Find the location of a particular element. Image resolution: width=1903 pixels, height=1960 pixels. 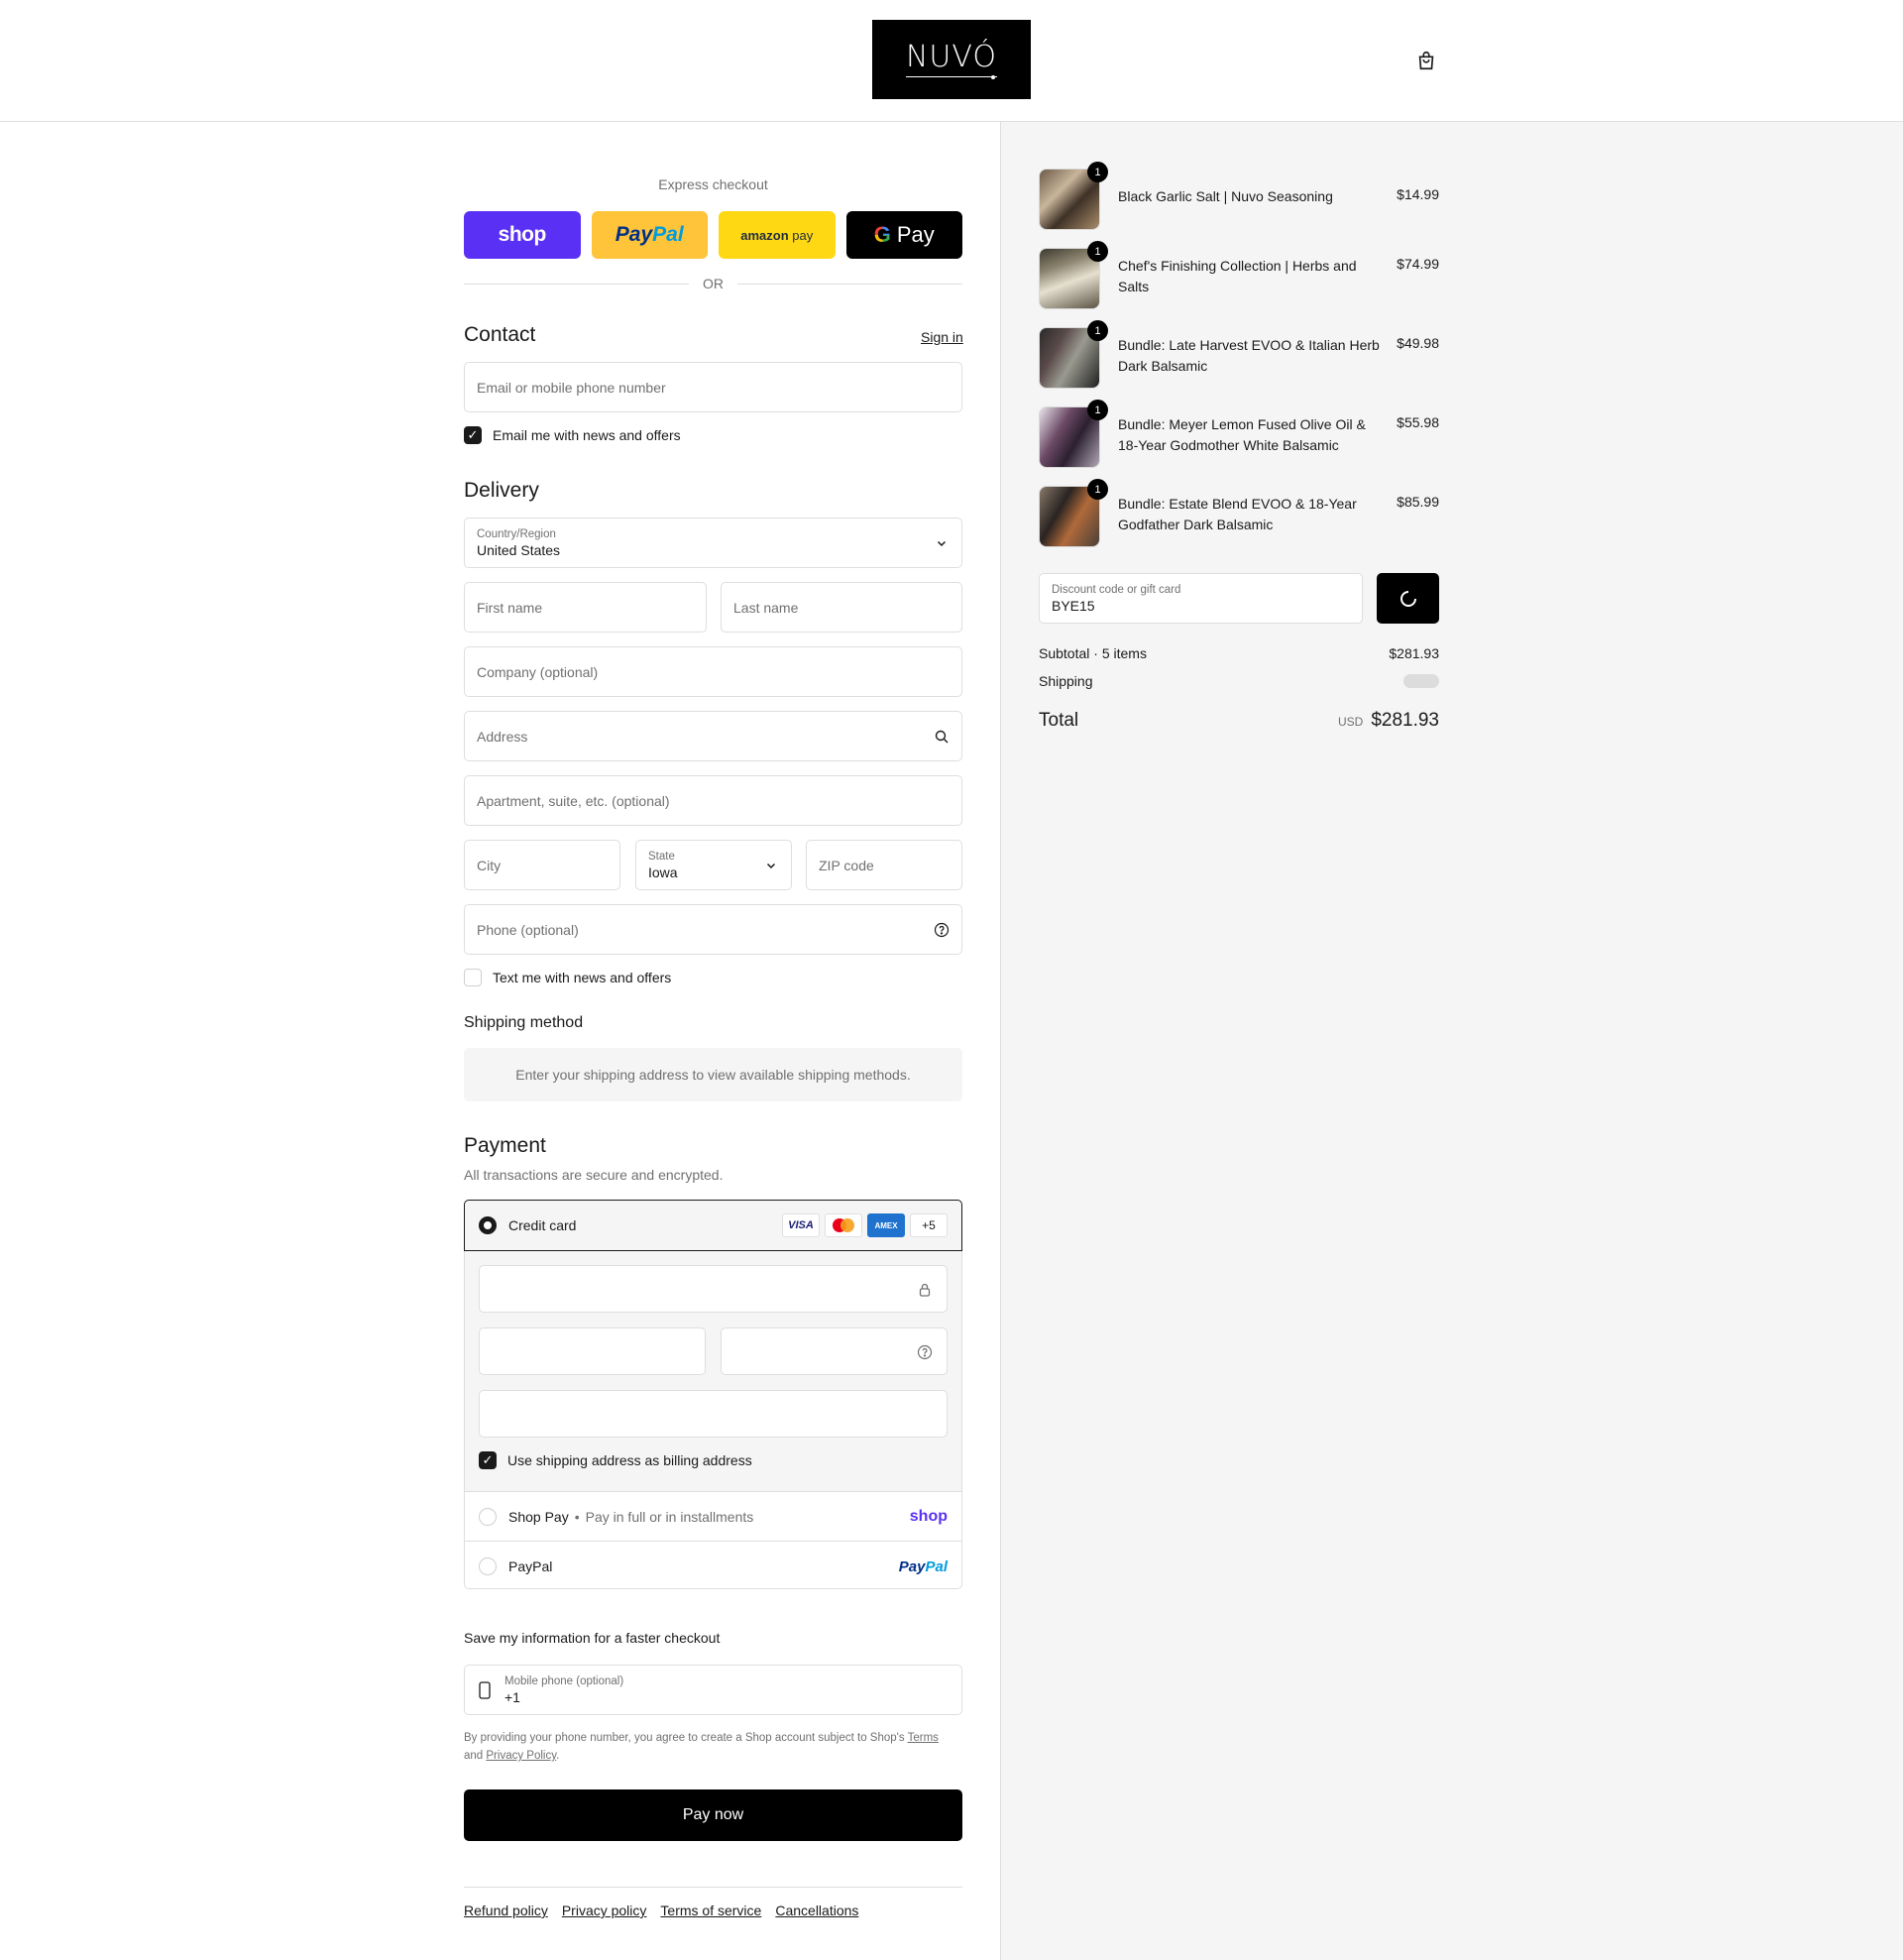

paypal-express-button: Pay Pal is located at coordinates (649, 235).